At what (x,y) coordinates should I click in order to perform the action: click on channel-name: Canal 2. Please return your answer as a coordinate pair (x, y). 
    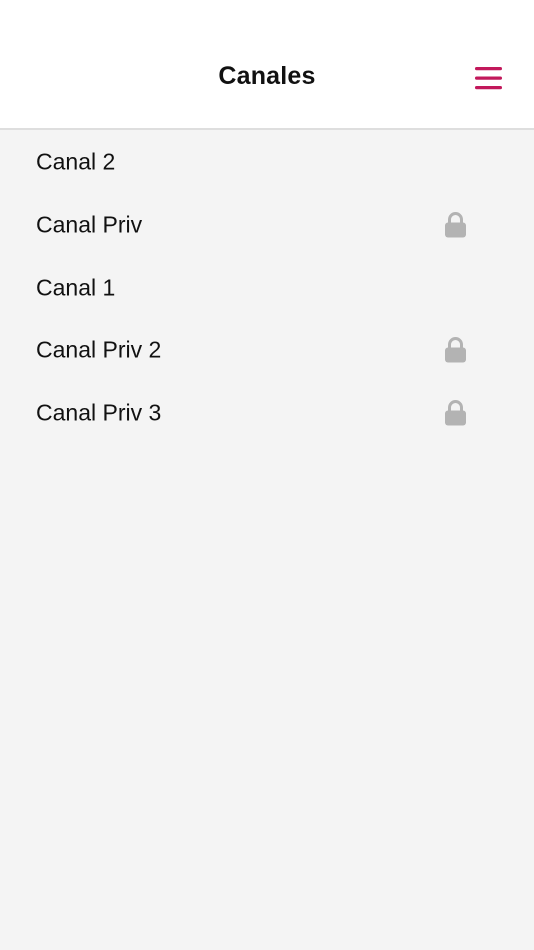
    Looking at the image, I should click on (76, 161).